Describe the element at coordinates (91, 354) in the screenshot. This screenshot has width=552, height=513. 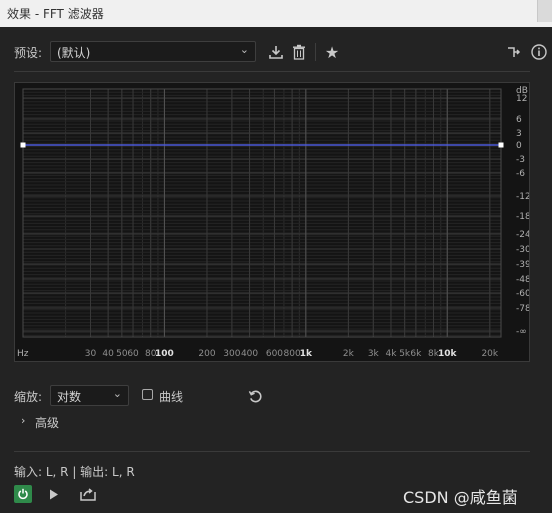
I see `x-tick-label: 30` at that location.